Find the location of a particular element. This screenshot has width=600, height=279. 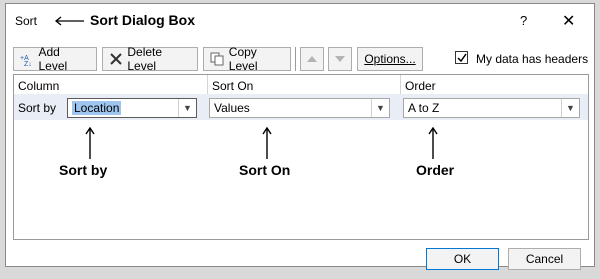

move-down-icon is located at coordinates (340, 59).